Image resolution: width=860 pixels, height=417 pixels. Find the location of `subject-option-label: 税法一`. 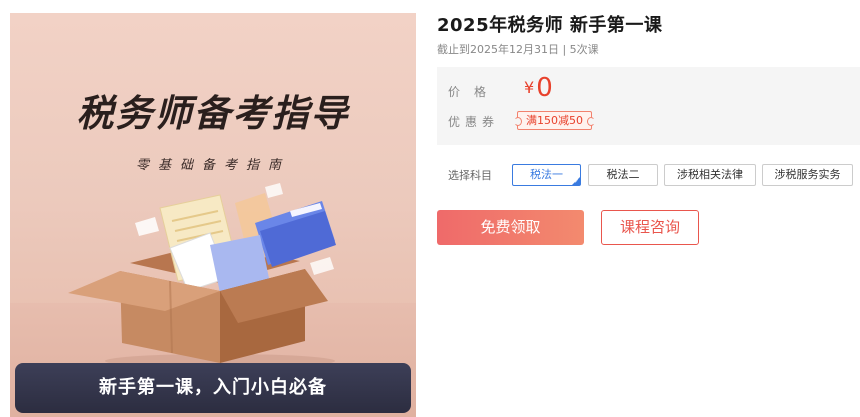

subject-option-label: 税法一 is located at coordinates (546, 174).